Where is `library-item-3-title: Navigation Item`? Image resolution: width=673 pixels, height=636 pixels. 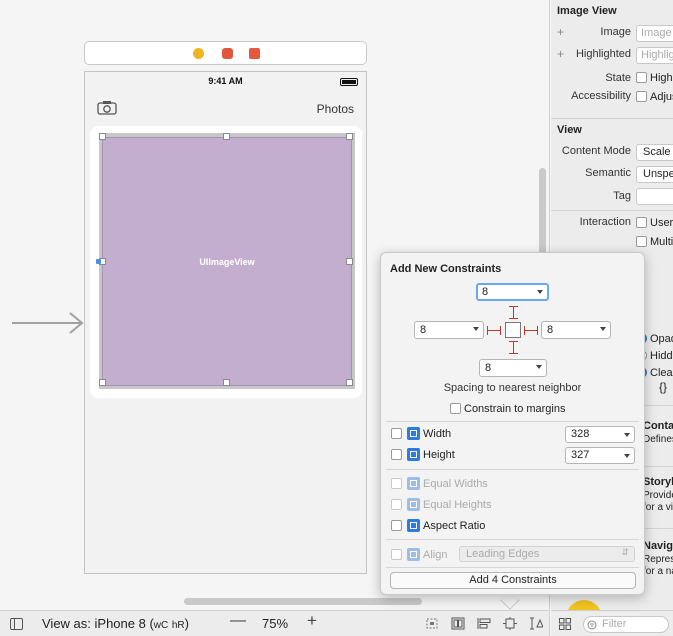
library-item-3-title: Navigation Item is located at coordinates (658, 546).